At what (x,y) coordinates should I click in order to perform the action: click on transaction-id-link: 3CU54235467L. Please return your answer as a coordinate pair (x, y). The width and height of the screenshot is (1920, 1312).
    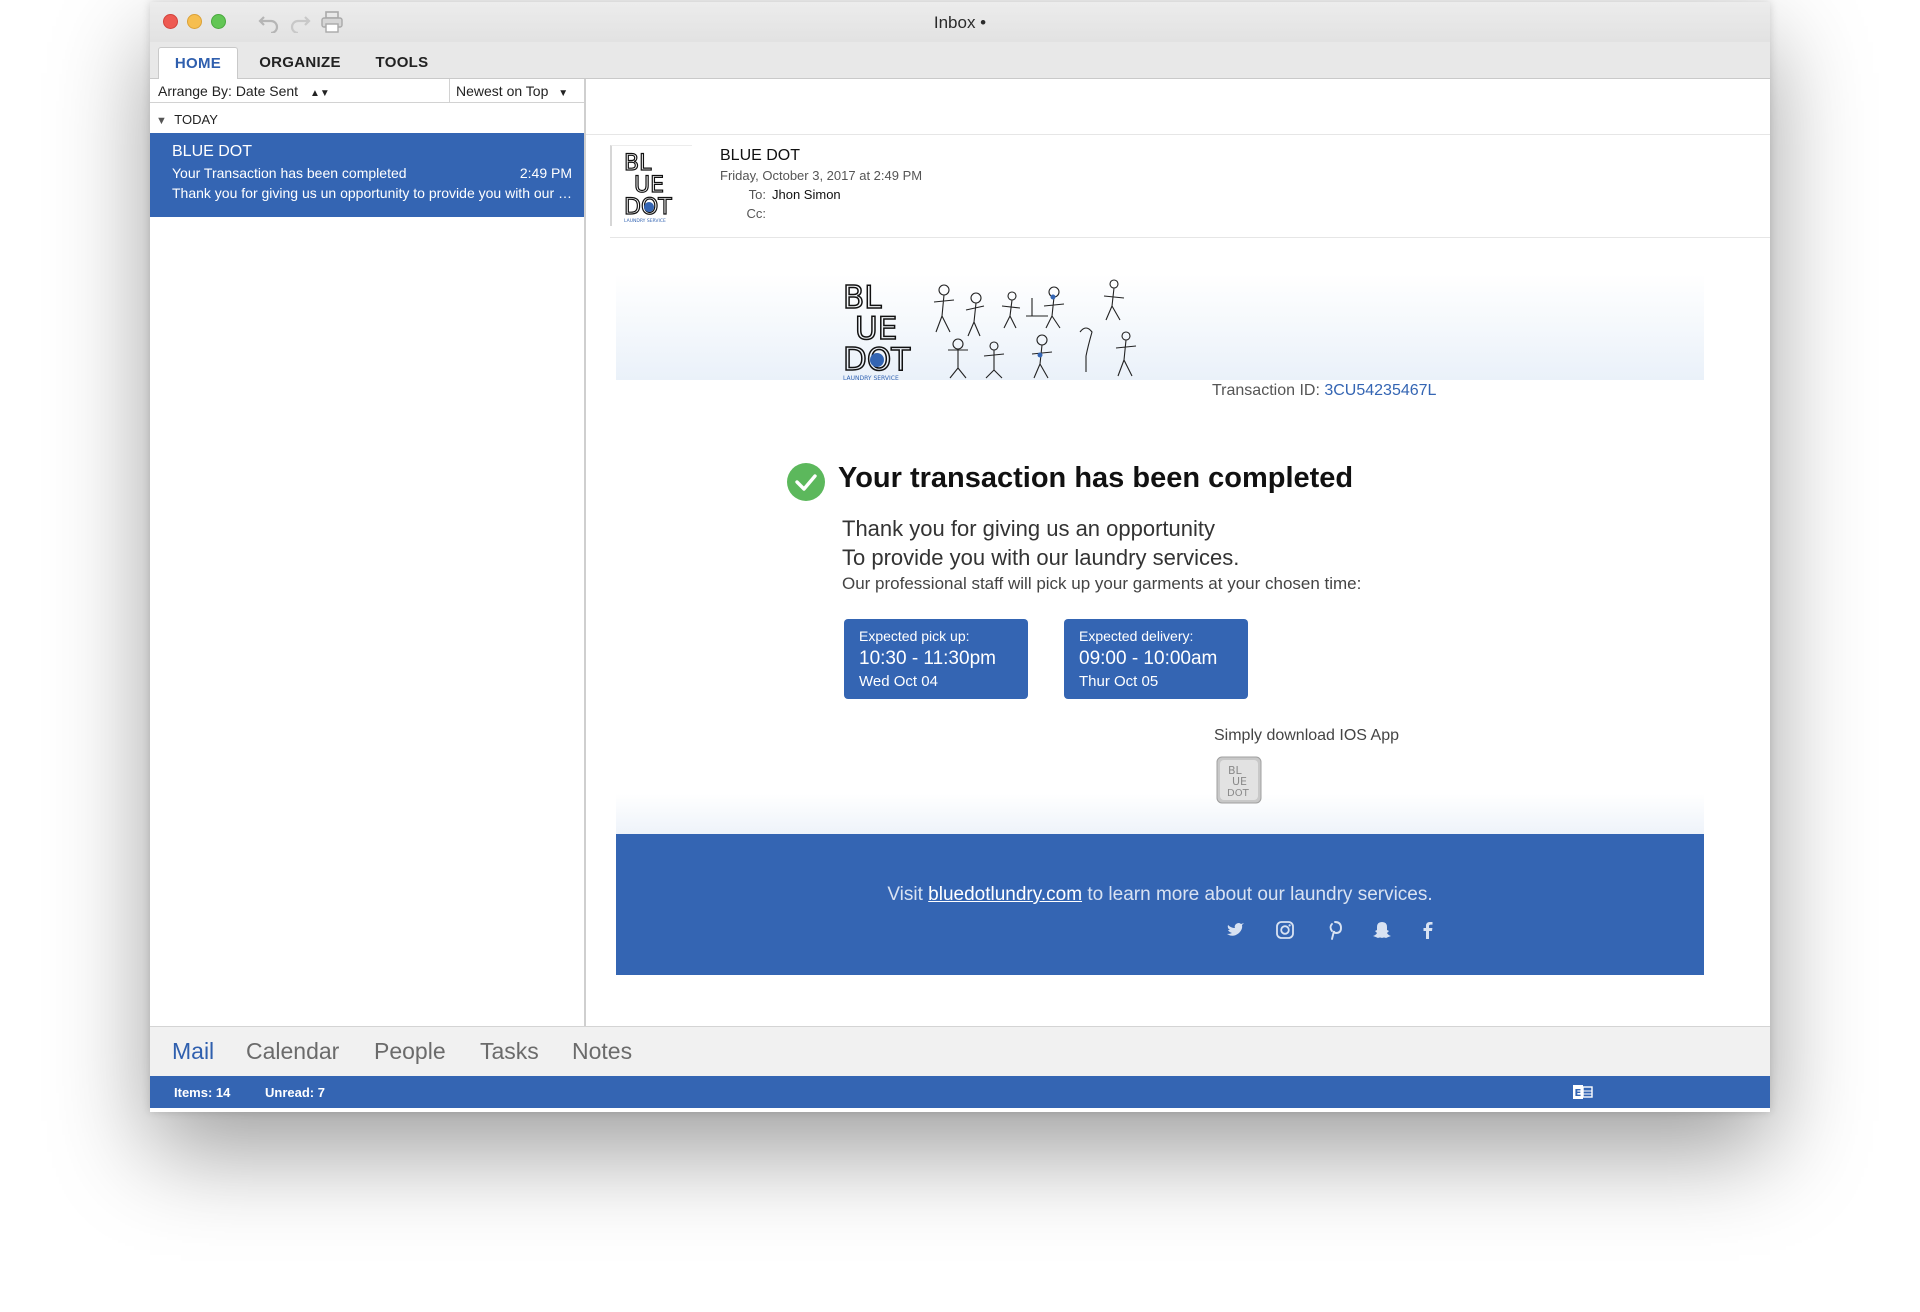
    Looking at the image, I should click on (1380, 390).